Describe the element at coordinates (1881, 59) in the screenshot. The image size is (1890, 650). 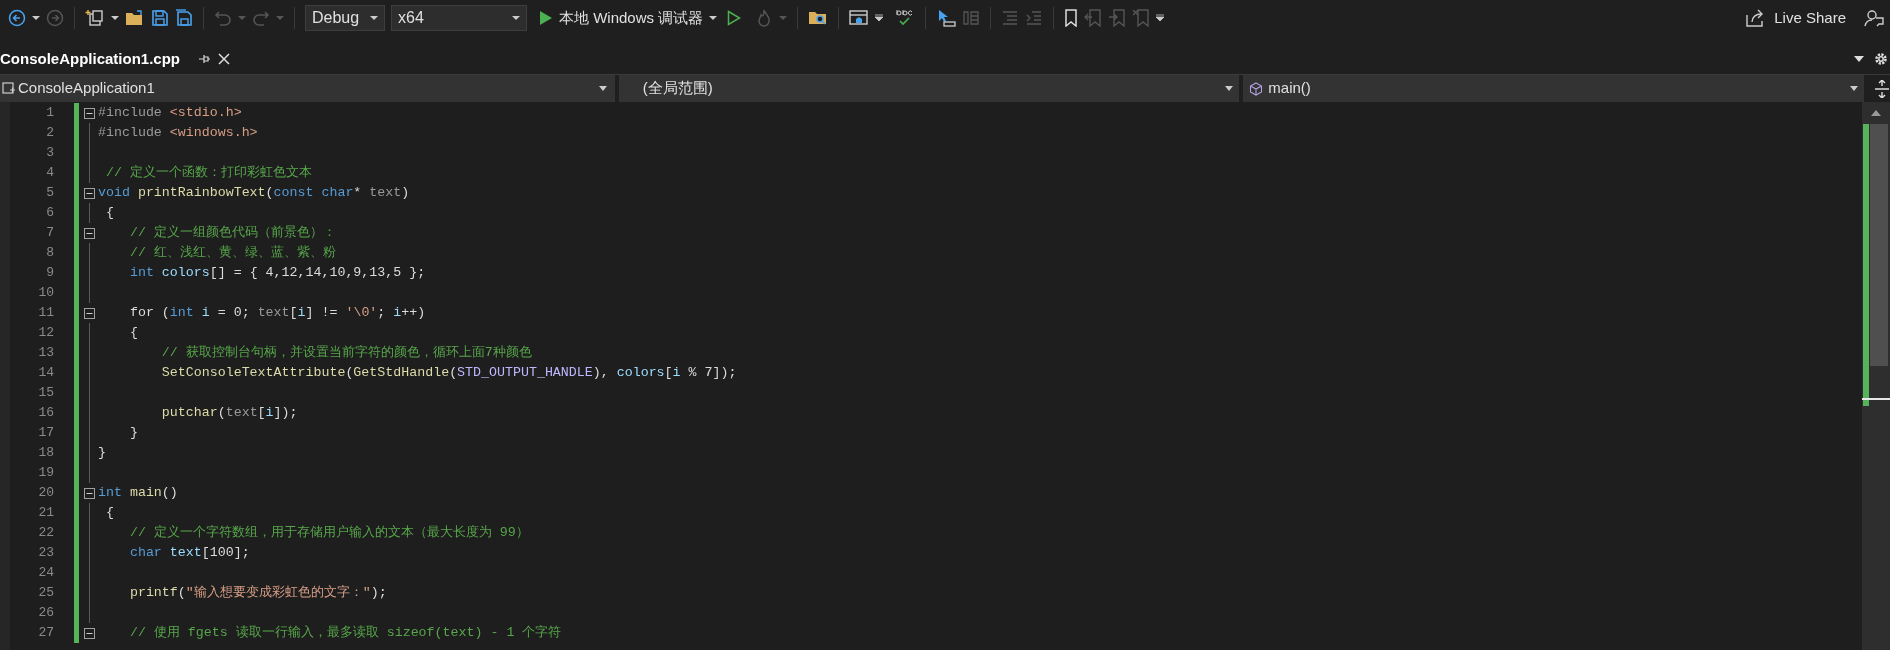
I see `settings-icon` at that location.